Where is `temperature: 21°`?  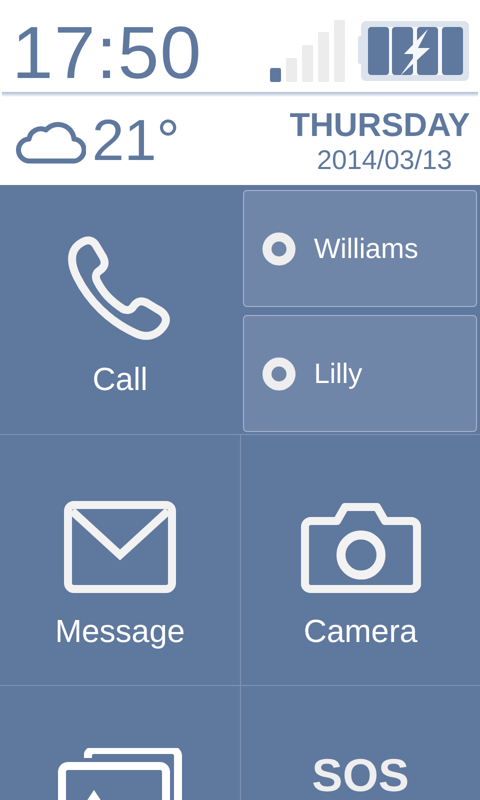
temperature: 21° is located at coordinates (136, 141).